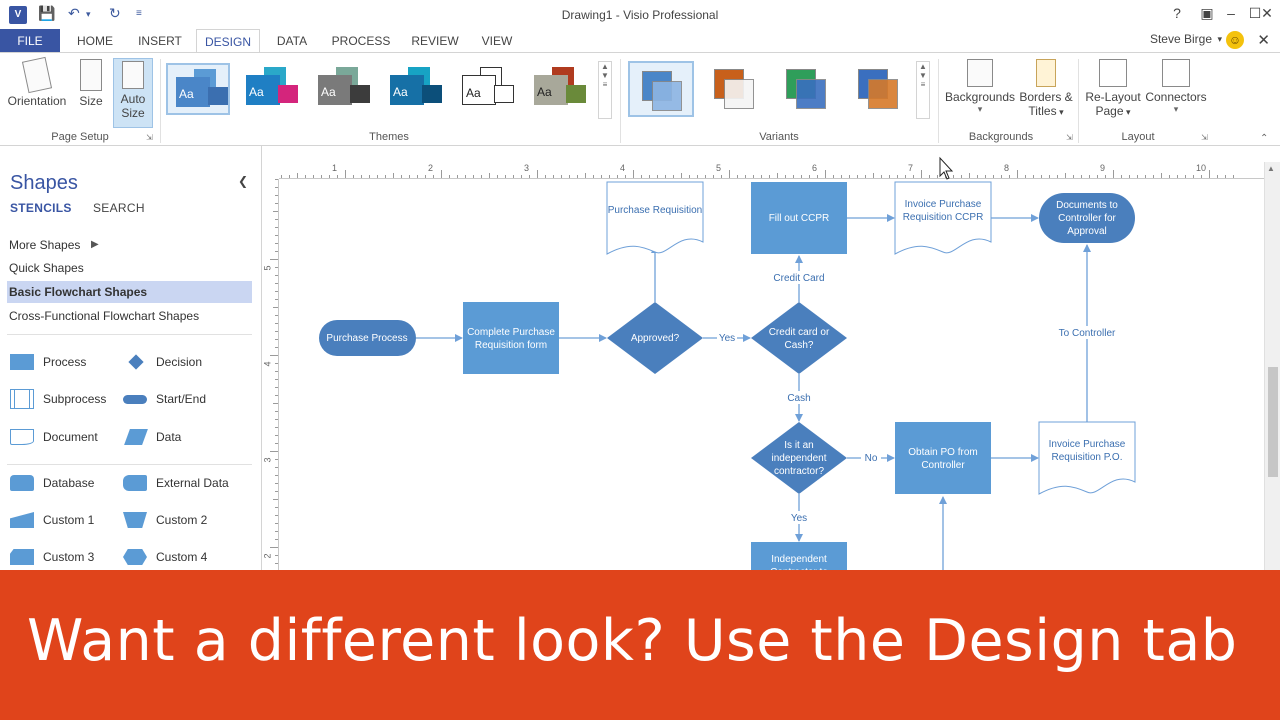 The height and width of the screenshot is (720, 1280). Describe the element at coordinates (178, 437) in the screenshot. I see `master-data: Data` at that location.